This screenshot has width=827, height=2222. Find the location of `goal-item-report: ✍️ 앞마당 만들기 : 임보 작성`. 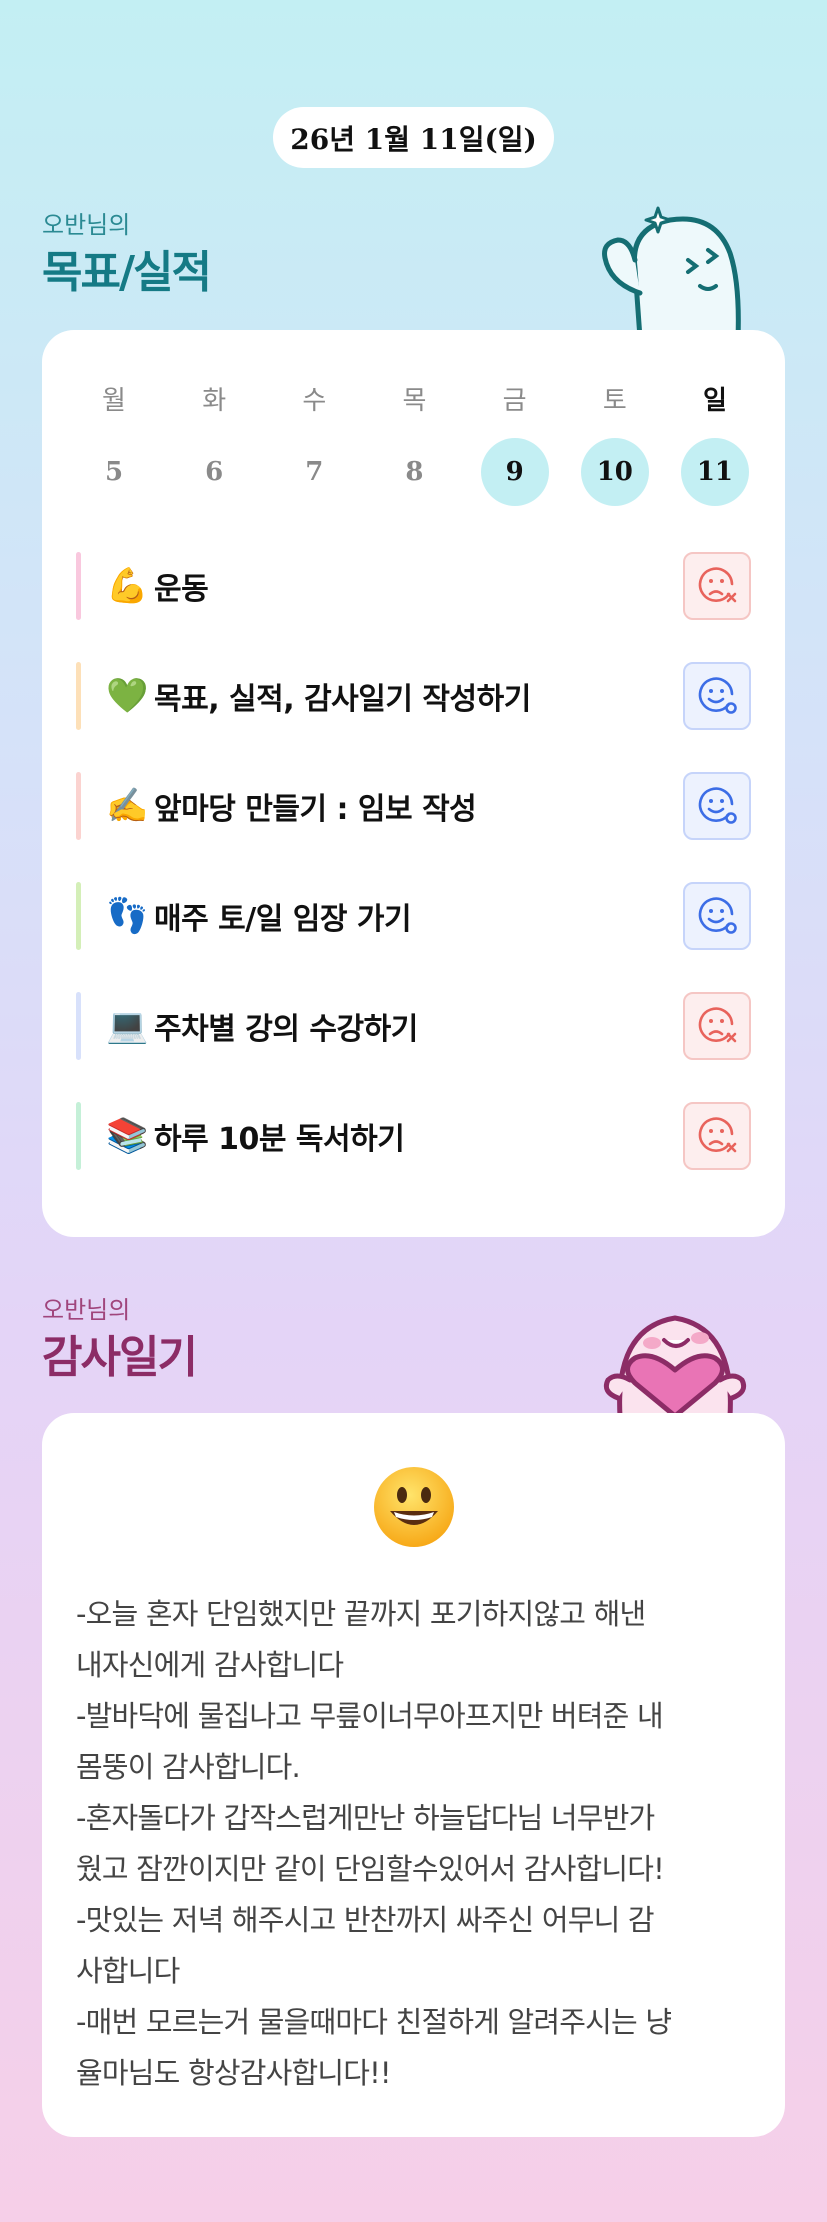

goal-item-report: ✍️ 앞마당 만들기 : 임보 작성 is located at coordinates (413, 806).